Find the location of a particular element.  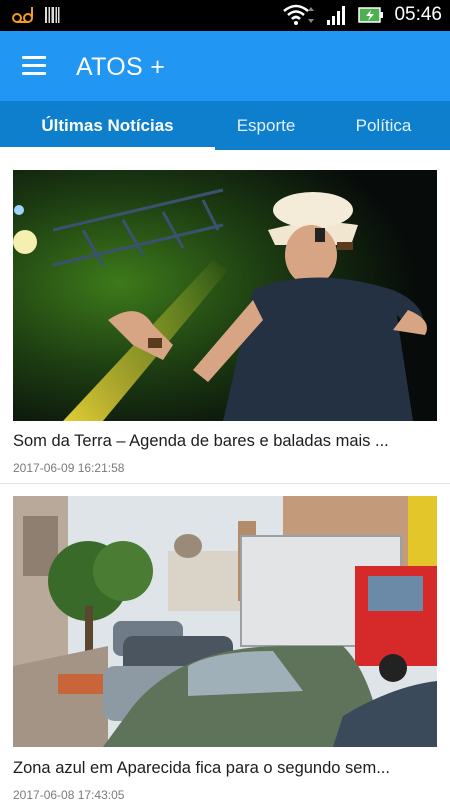

tab-bar: Últimas Notícias Esporte Política is located at coordinates (225, 125).